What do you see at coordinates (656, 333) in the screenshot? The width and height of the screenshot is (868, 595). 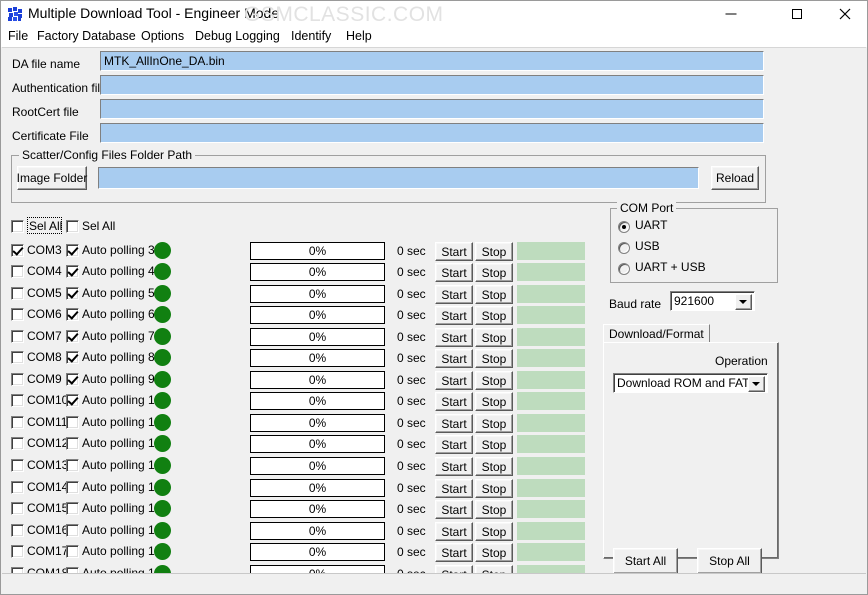 I see `tab-download-format: Download/Format` at bounding box center [656, 333].